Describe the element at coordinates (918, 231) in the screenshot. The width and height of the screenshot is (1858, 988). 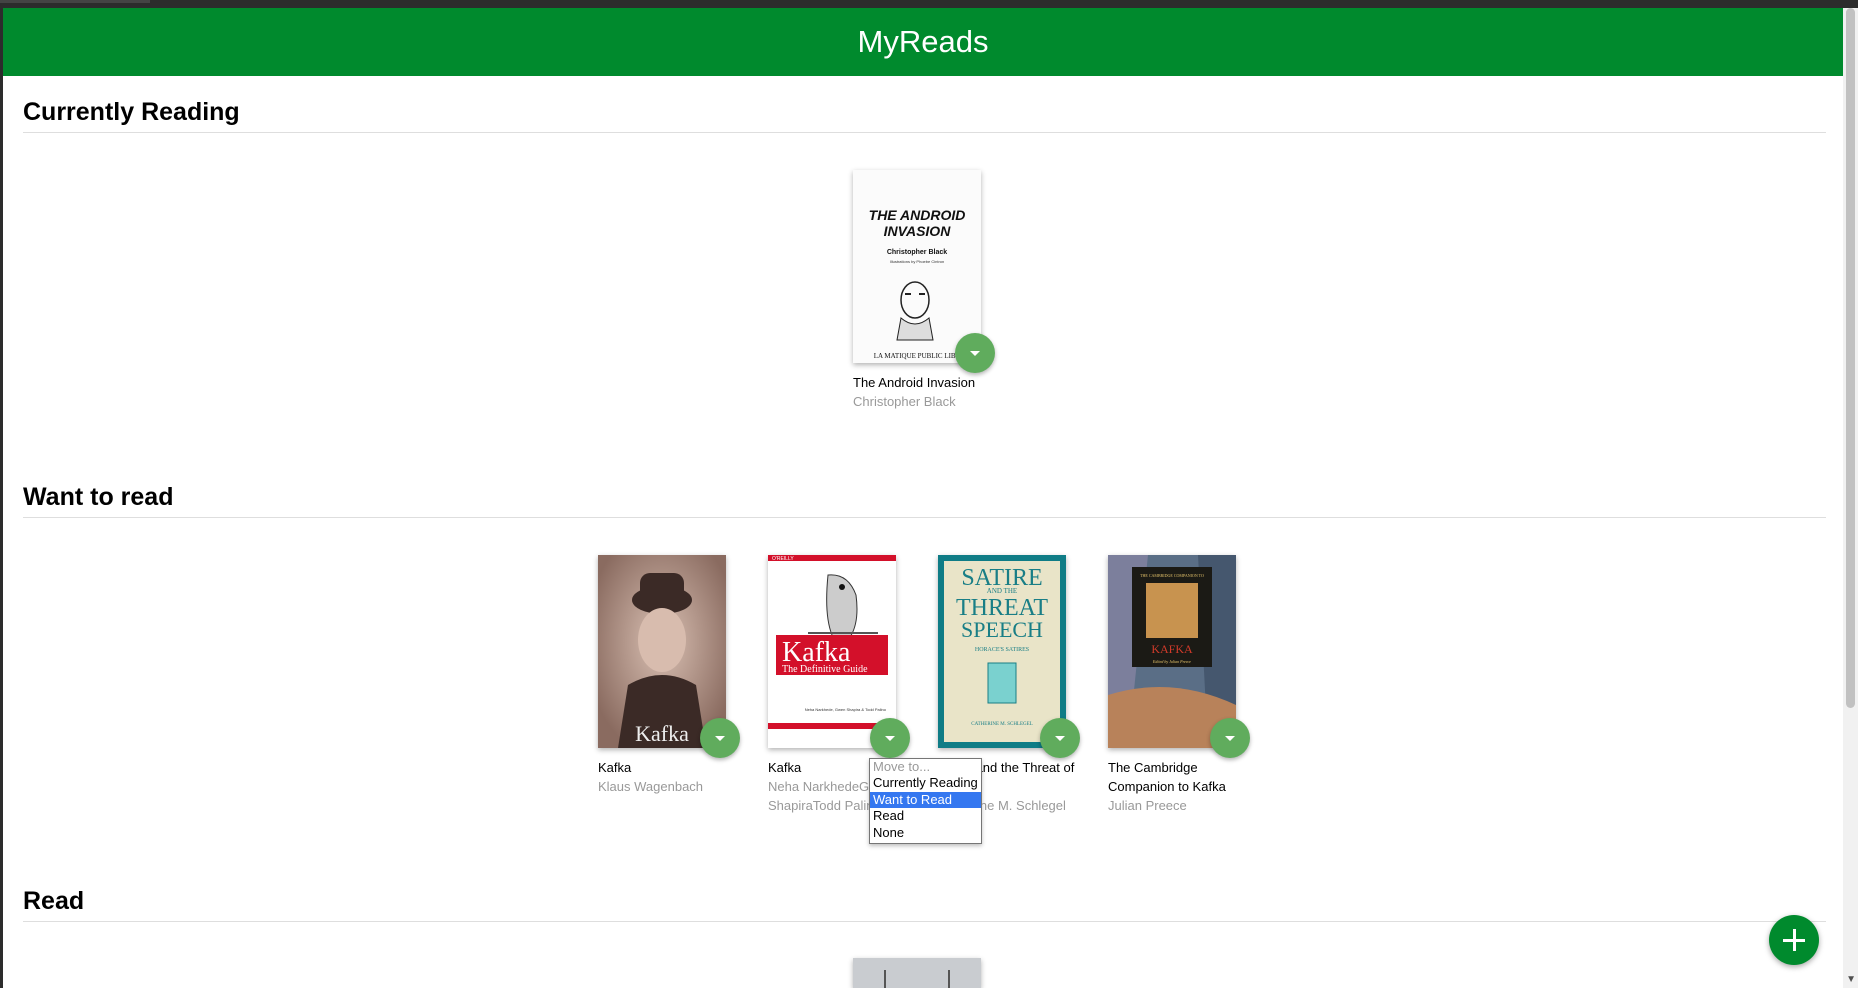
I see `svg-text: INVASION` at that location.